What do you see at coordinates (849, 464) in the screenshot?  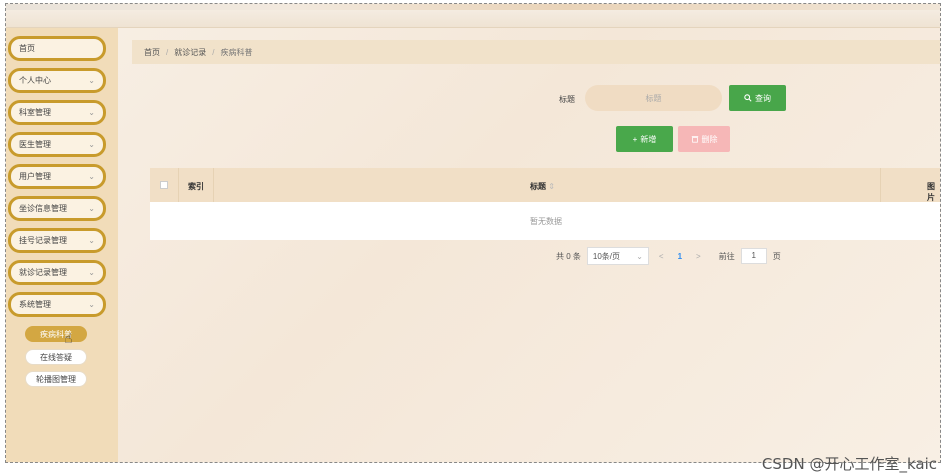 I see `watermark: CSDN @开心工作室_kaic` at bounding box center [849, 464].